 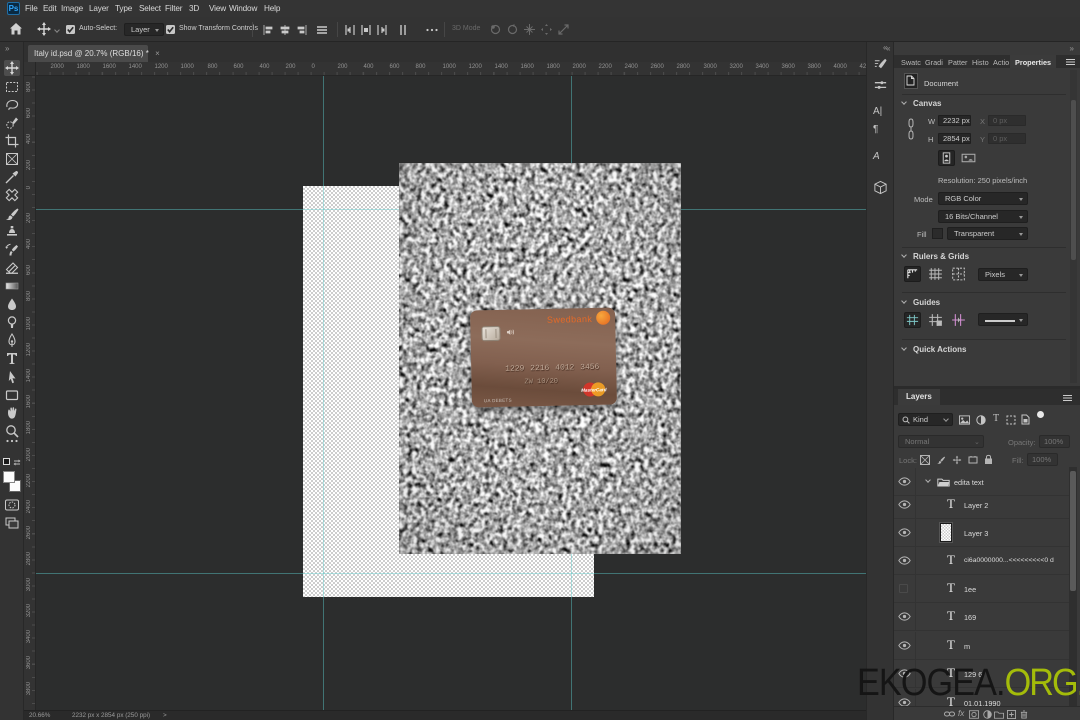 What do you see at coordinates (594, 390) in the screenshot?
I see `svg-text: MasterCard` at bounding box center [594, 390].